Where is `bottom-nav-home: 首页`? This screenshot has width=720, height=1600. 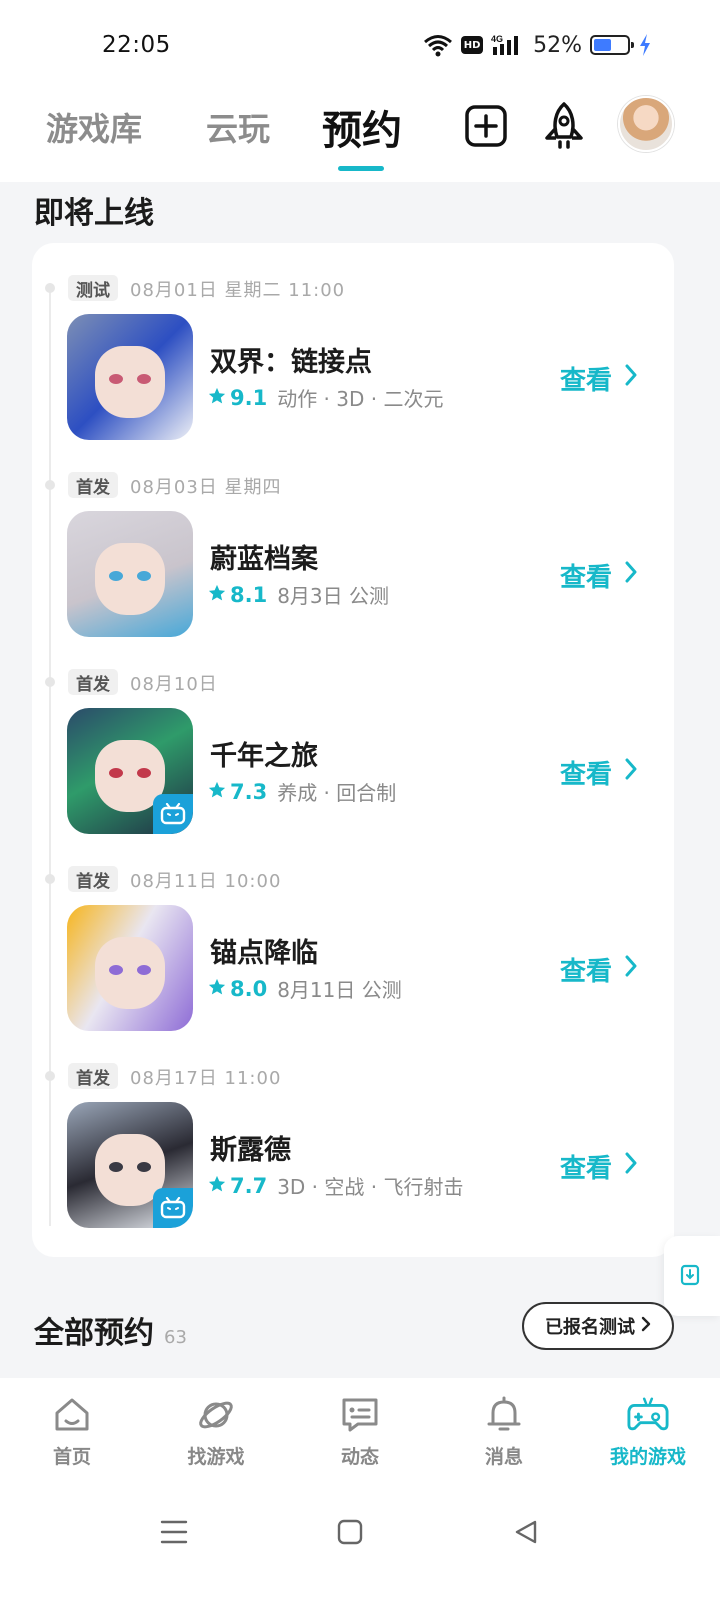 bottom-nav-home: 首页 is located at coordinates (72, 1434).